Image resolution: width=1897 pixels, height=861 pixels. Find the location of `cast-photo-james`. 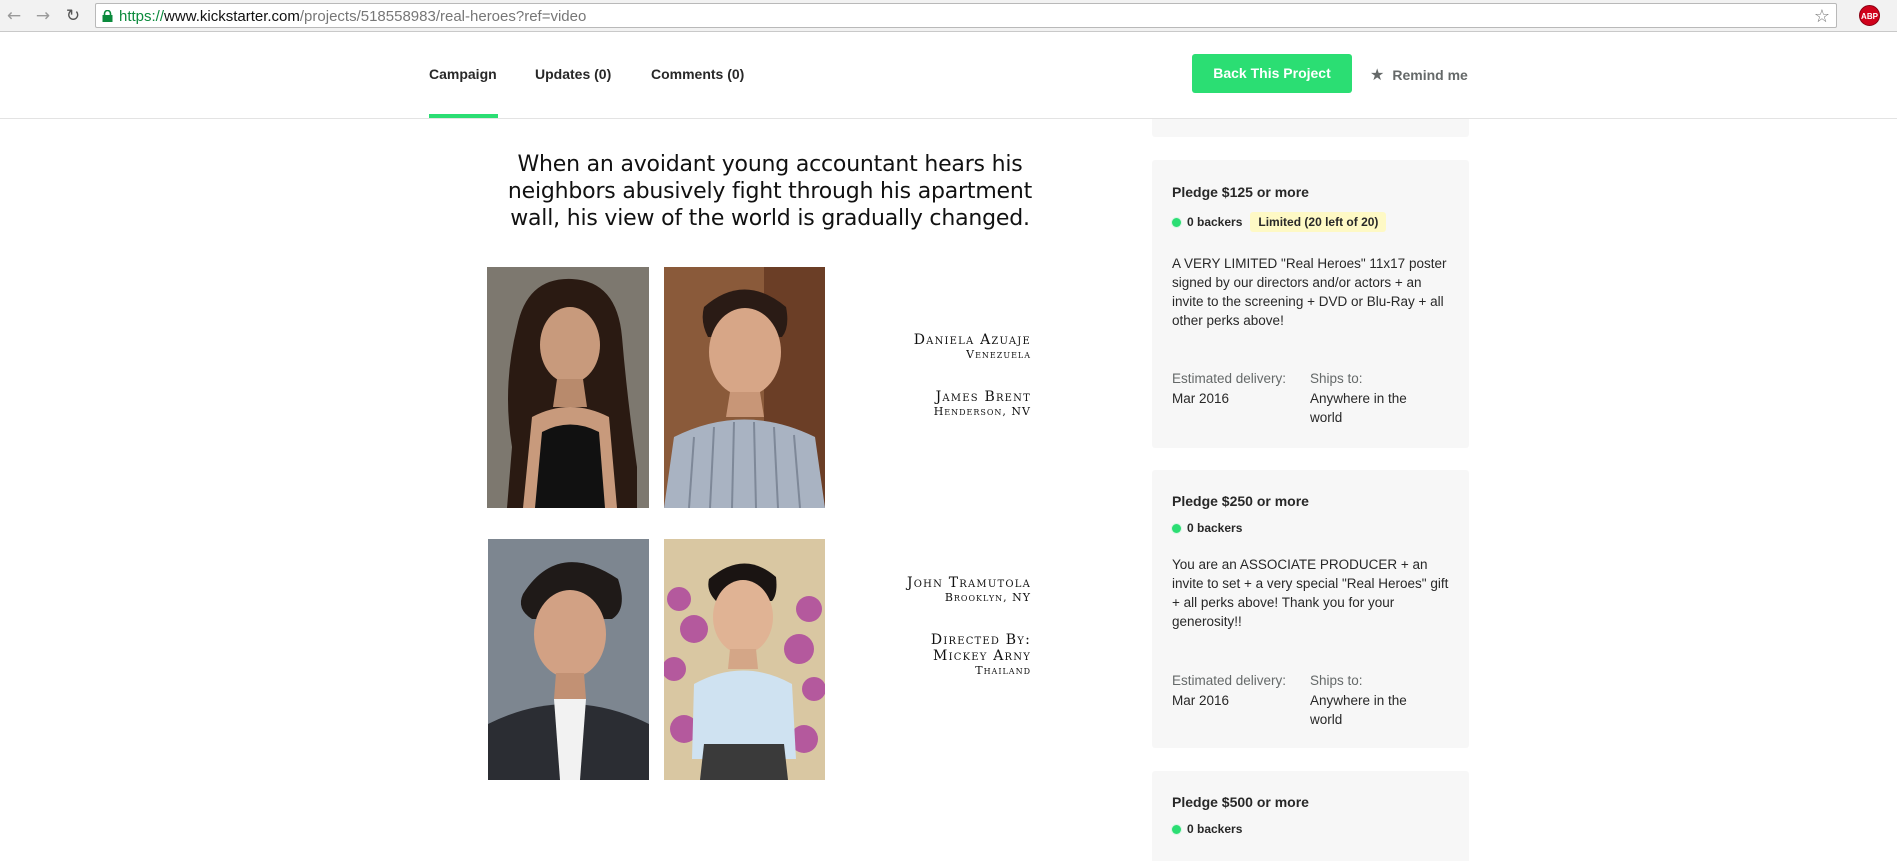

cast-photo-james is located at coordinates (744, 387).